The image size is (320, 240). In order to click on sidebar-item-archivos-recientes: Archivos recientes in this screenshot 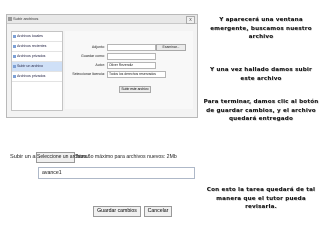, I will do `click(37, 47)`.